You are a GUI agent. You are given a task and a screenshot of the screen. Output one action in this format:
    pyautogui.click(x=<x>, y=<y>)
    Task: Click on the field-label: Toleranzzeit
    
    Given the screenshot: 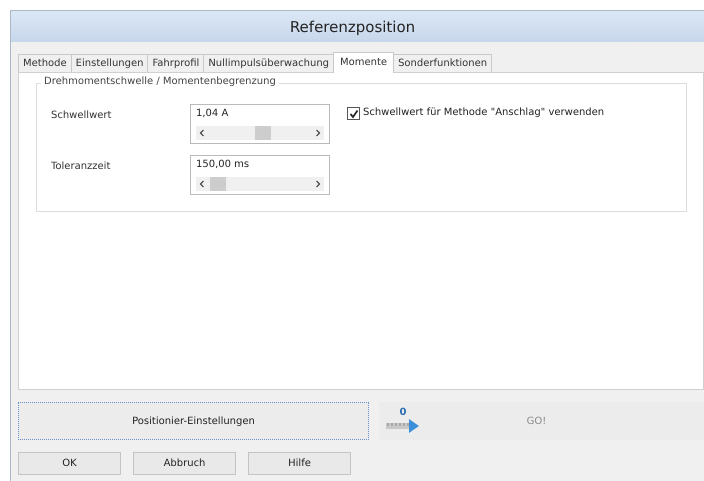 What is the action you would take?
    pyautogui.click(x=81, y=167)
    